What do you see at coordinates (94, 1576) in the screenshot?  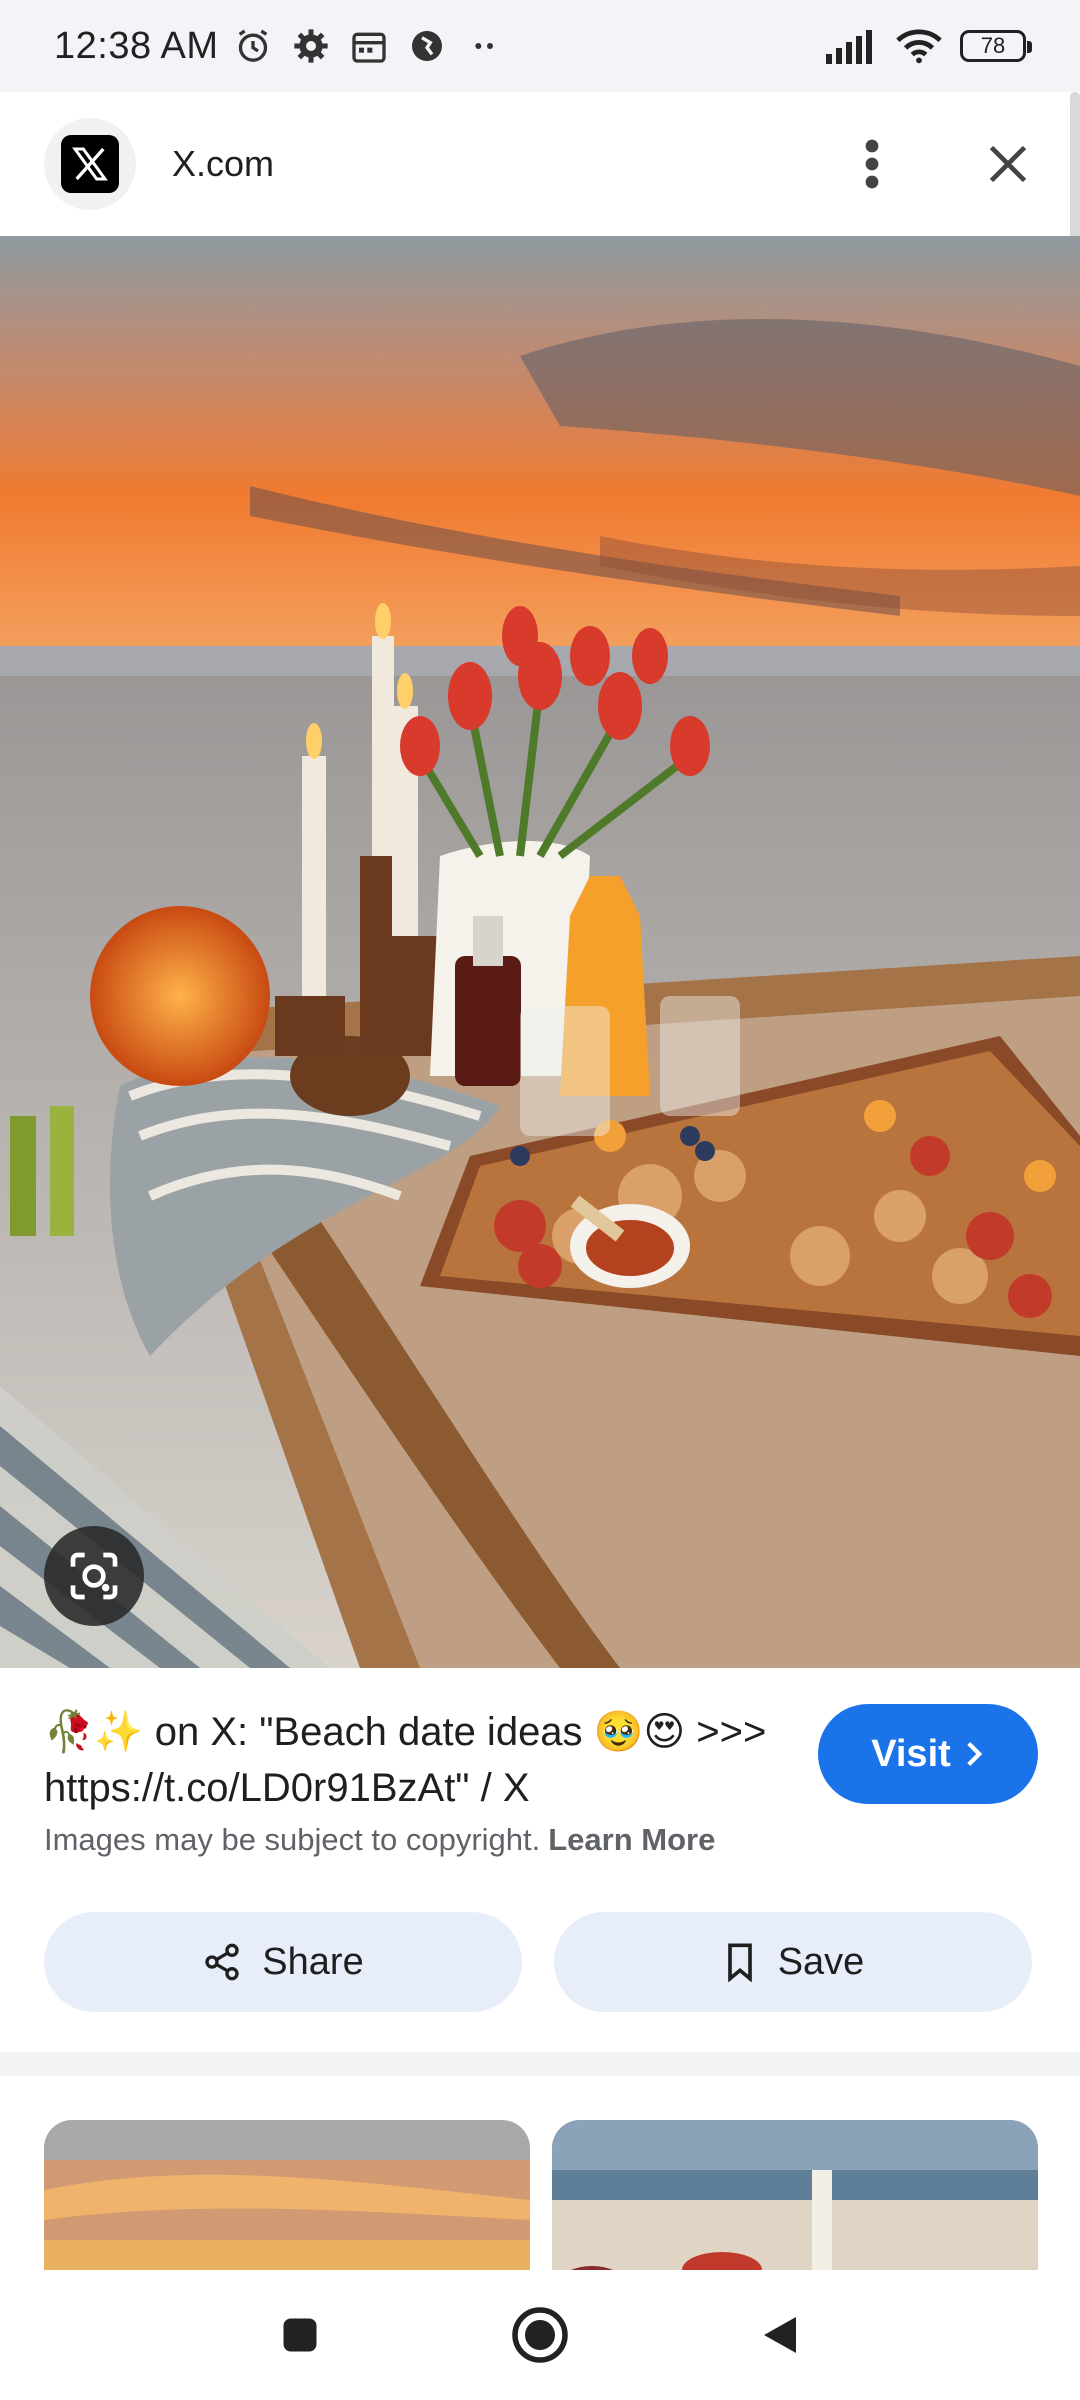 I see `lens-icon` at bounding box center [94, 1576].